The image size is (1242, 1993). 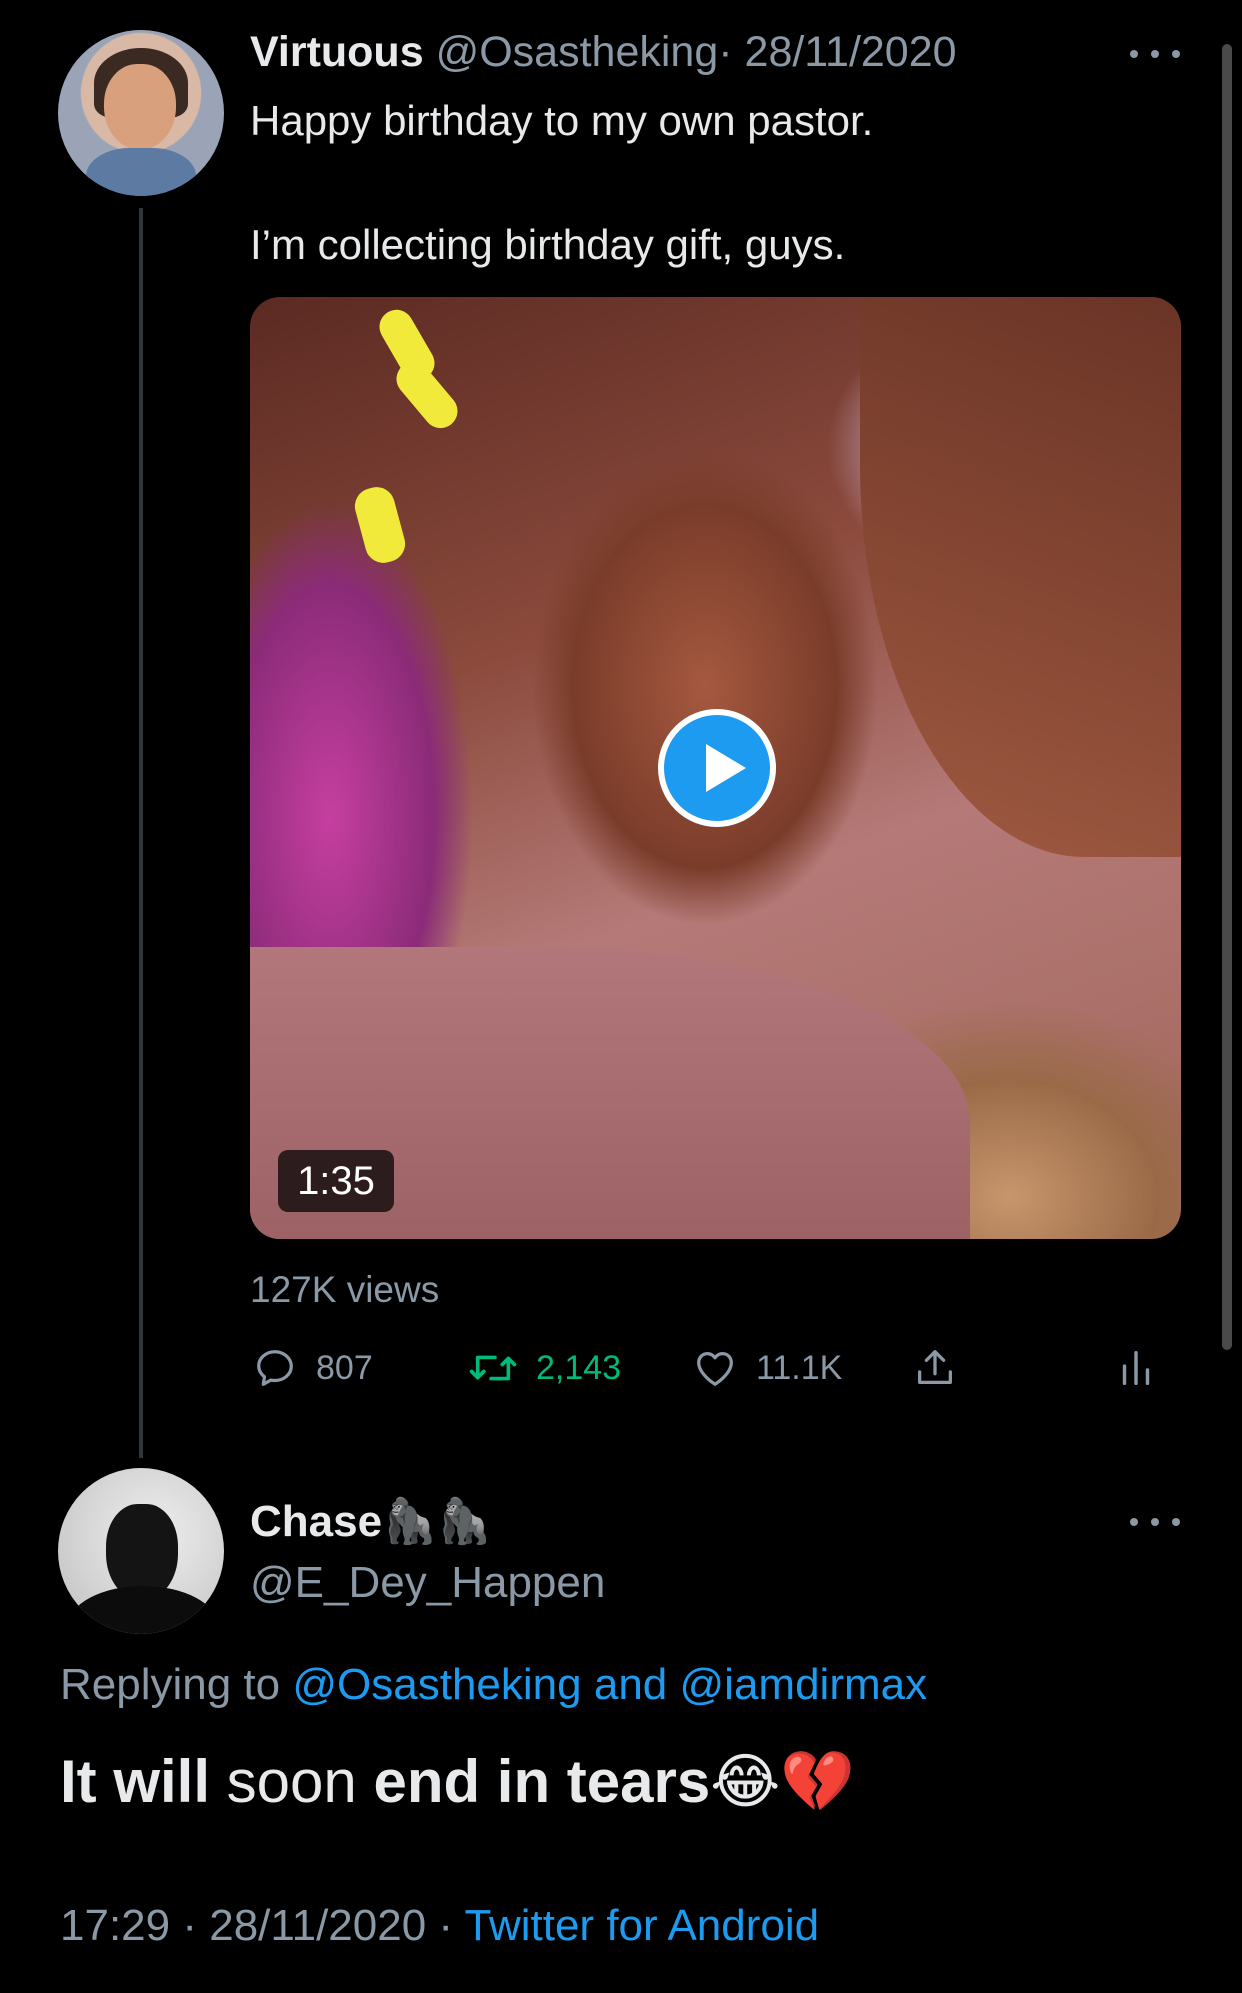 I want to click on reply-date: 28/11/2020, so click(x=318, y=1925).